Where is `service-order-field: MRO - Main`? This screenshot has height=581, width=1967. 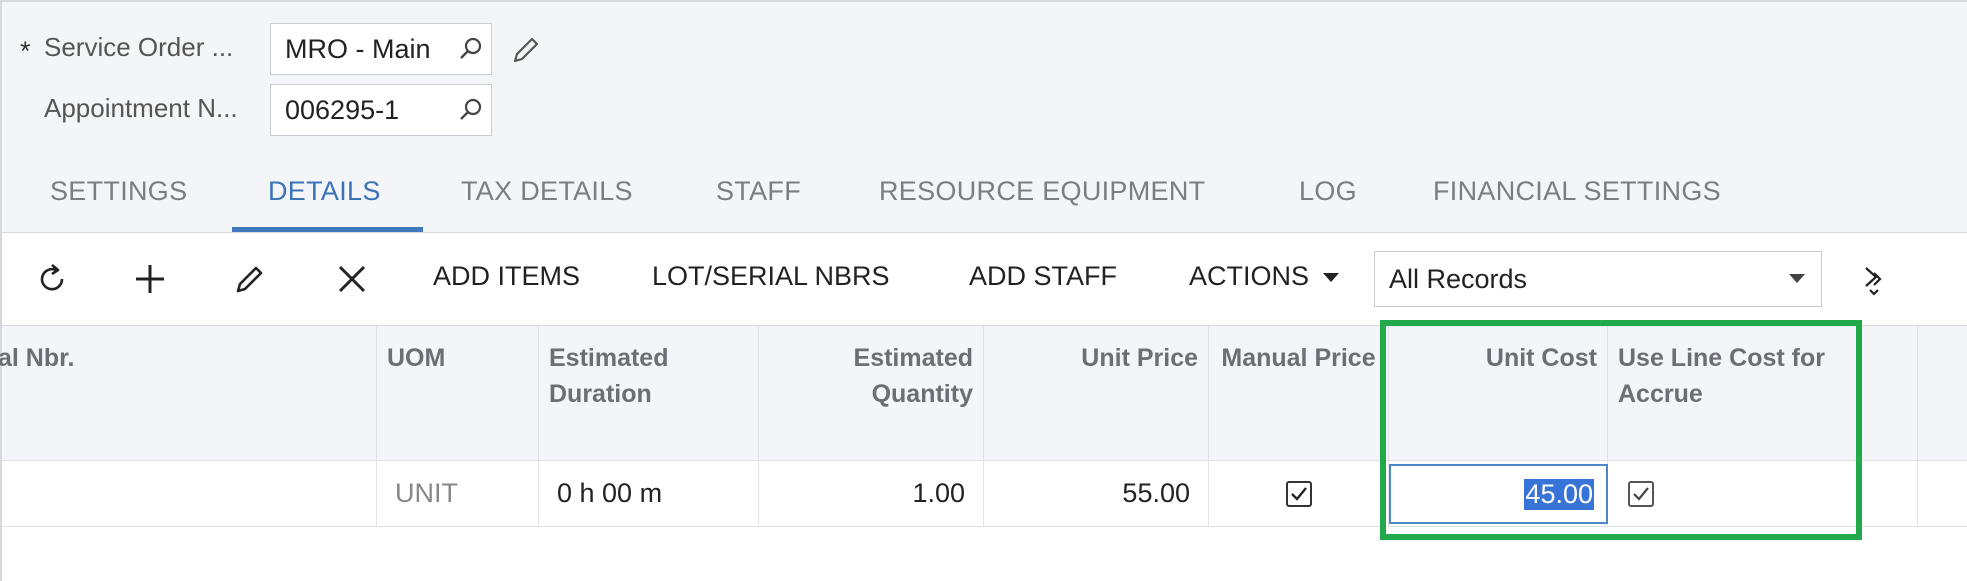 service-order-field: MRO - Main is located at coordinates (381, 49).